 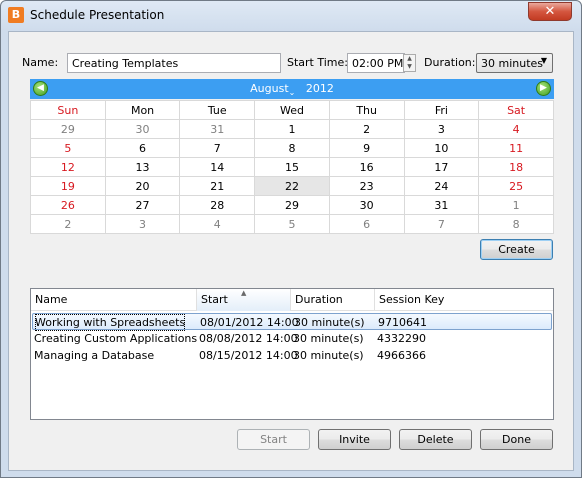 I want to click on app-logo-icon: B, so click(x=16, y=15).